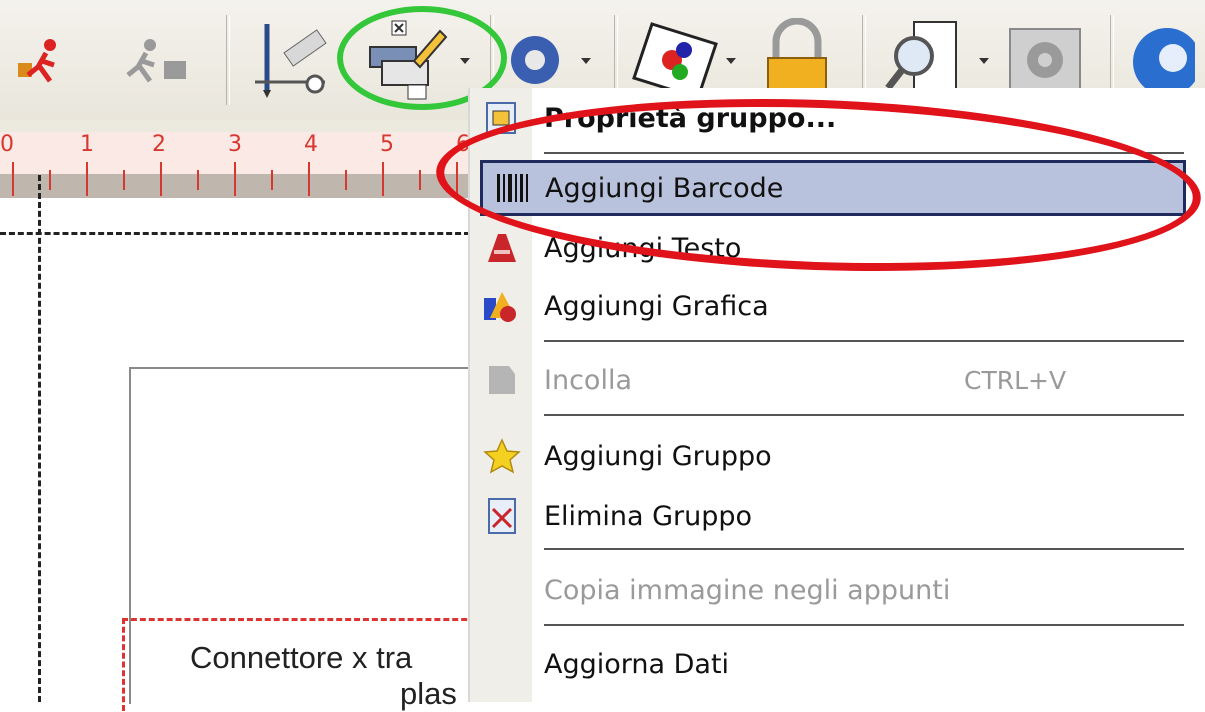  What do you see at coordinates (240, 186) in the screenshot?
I see `ruler-band` at bounding box center [240, 186].